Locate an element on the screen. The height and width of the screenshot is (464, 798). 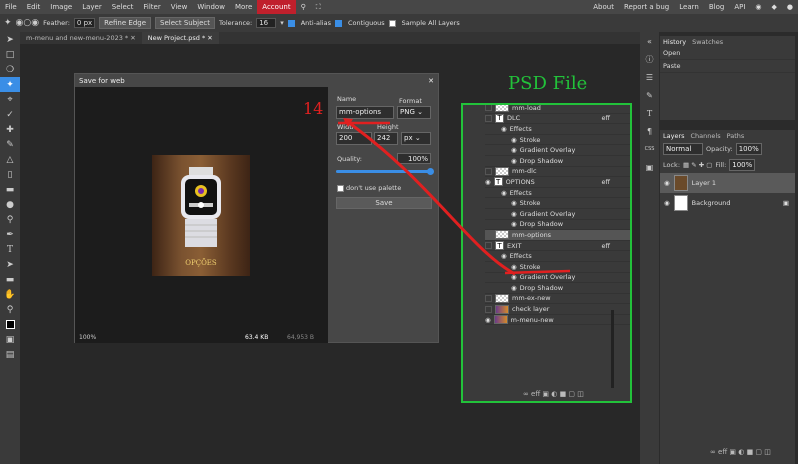
tab-layers: Layers is located at coordinates (674, 136).